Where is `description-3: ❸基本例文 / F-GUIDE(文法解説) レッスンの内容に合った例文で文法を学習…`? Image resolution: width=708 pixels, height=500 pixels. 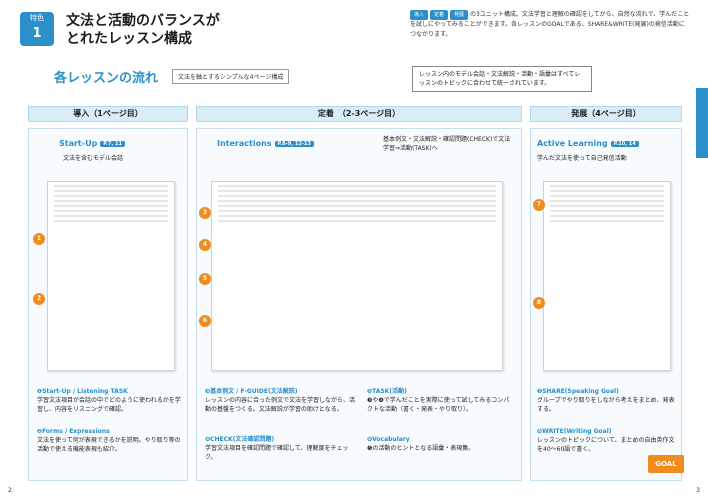 description-3: ❸基本例文 / F-GUIDE(文法解説) レッスンの内容に合った例文で文法を学習… is located at coordinates (280, 400).